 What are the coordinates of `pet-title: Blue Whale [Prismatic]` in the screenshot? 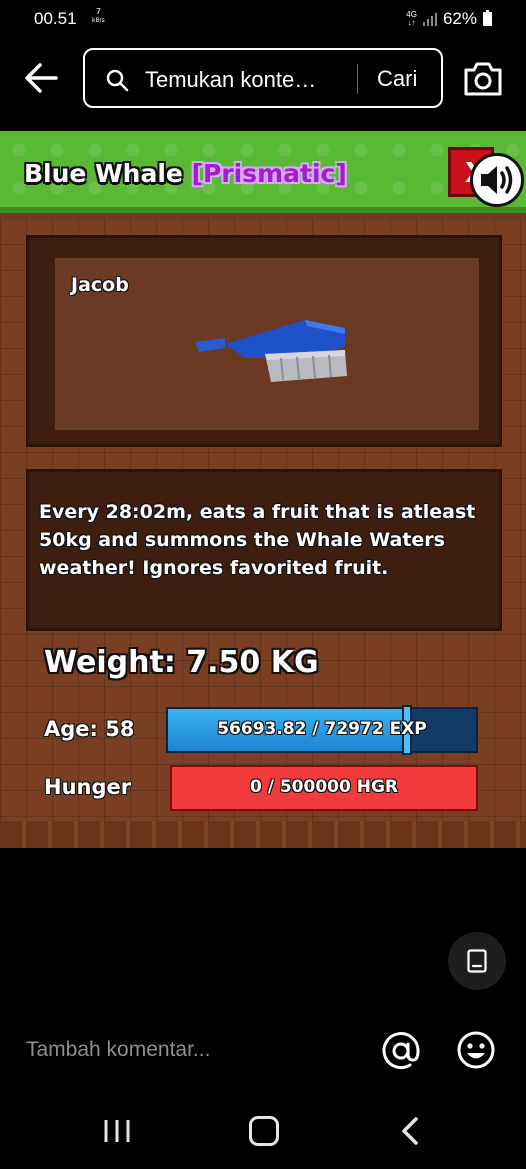 It's located at (185, 173).